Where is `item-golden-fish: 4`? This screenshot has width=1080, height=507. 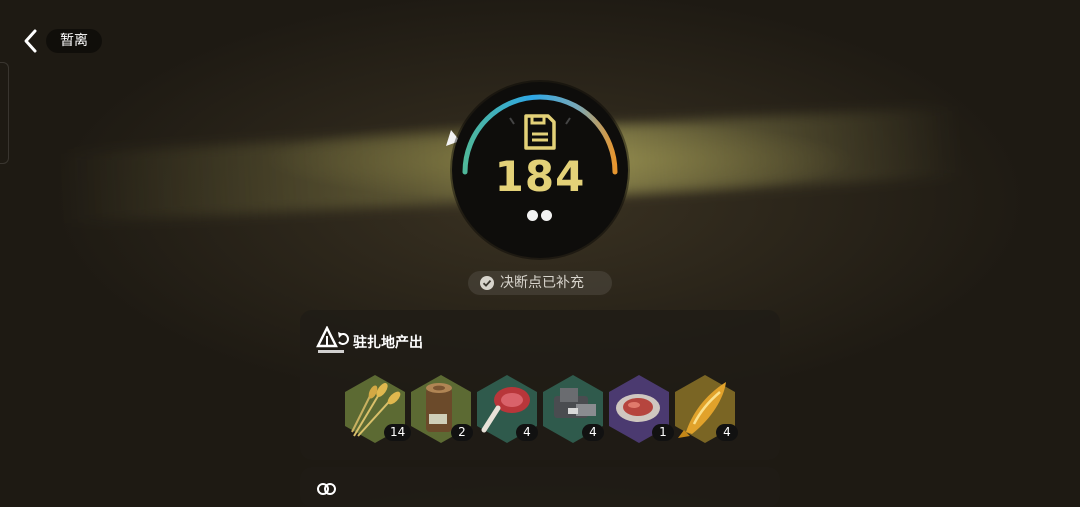 item-golden-fish: 4 is located at coordinates (706, 409).